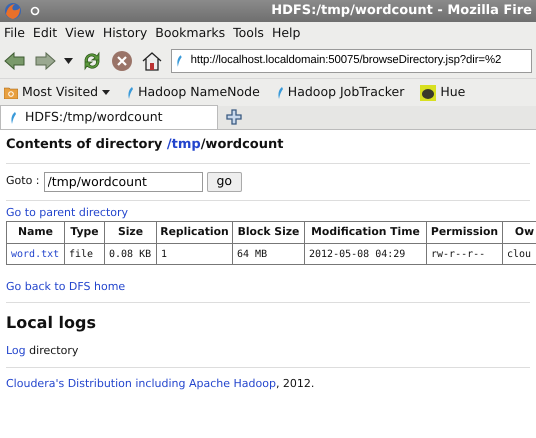  Describe the element at coordinates (351, 61) in the screenshot. I see `address-field: http://localhost.localdomain:50075/browseDirectory.jsp?dir=%2` at that location.